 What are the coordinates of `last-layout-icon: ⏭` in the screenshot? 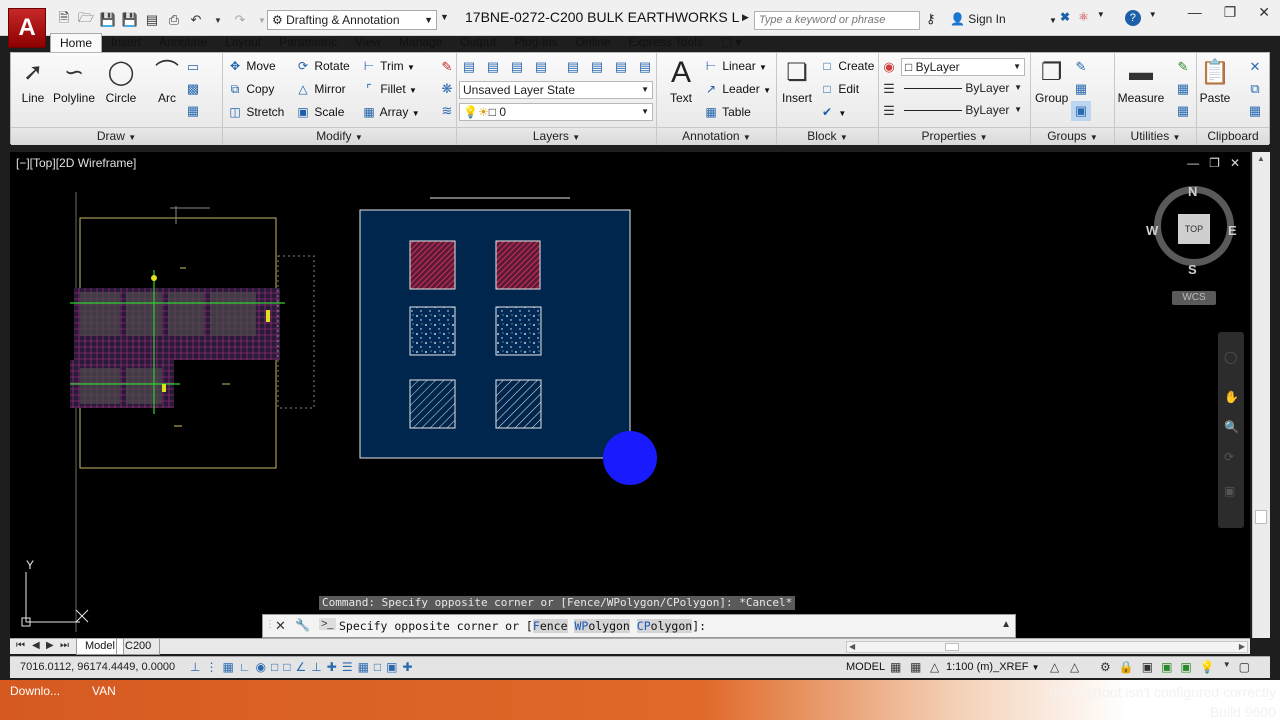 It's located at (64, 645).